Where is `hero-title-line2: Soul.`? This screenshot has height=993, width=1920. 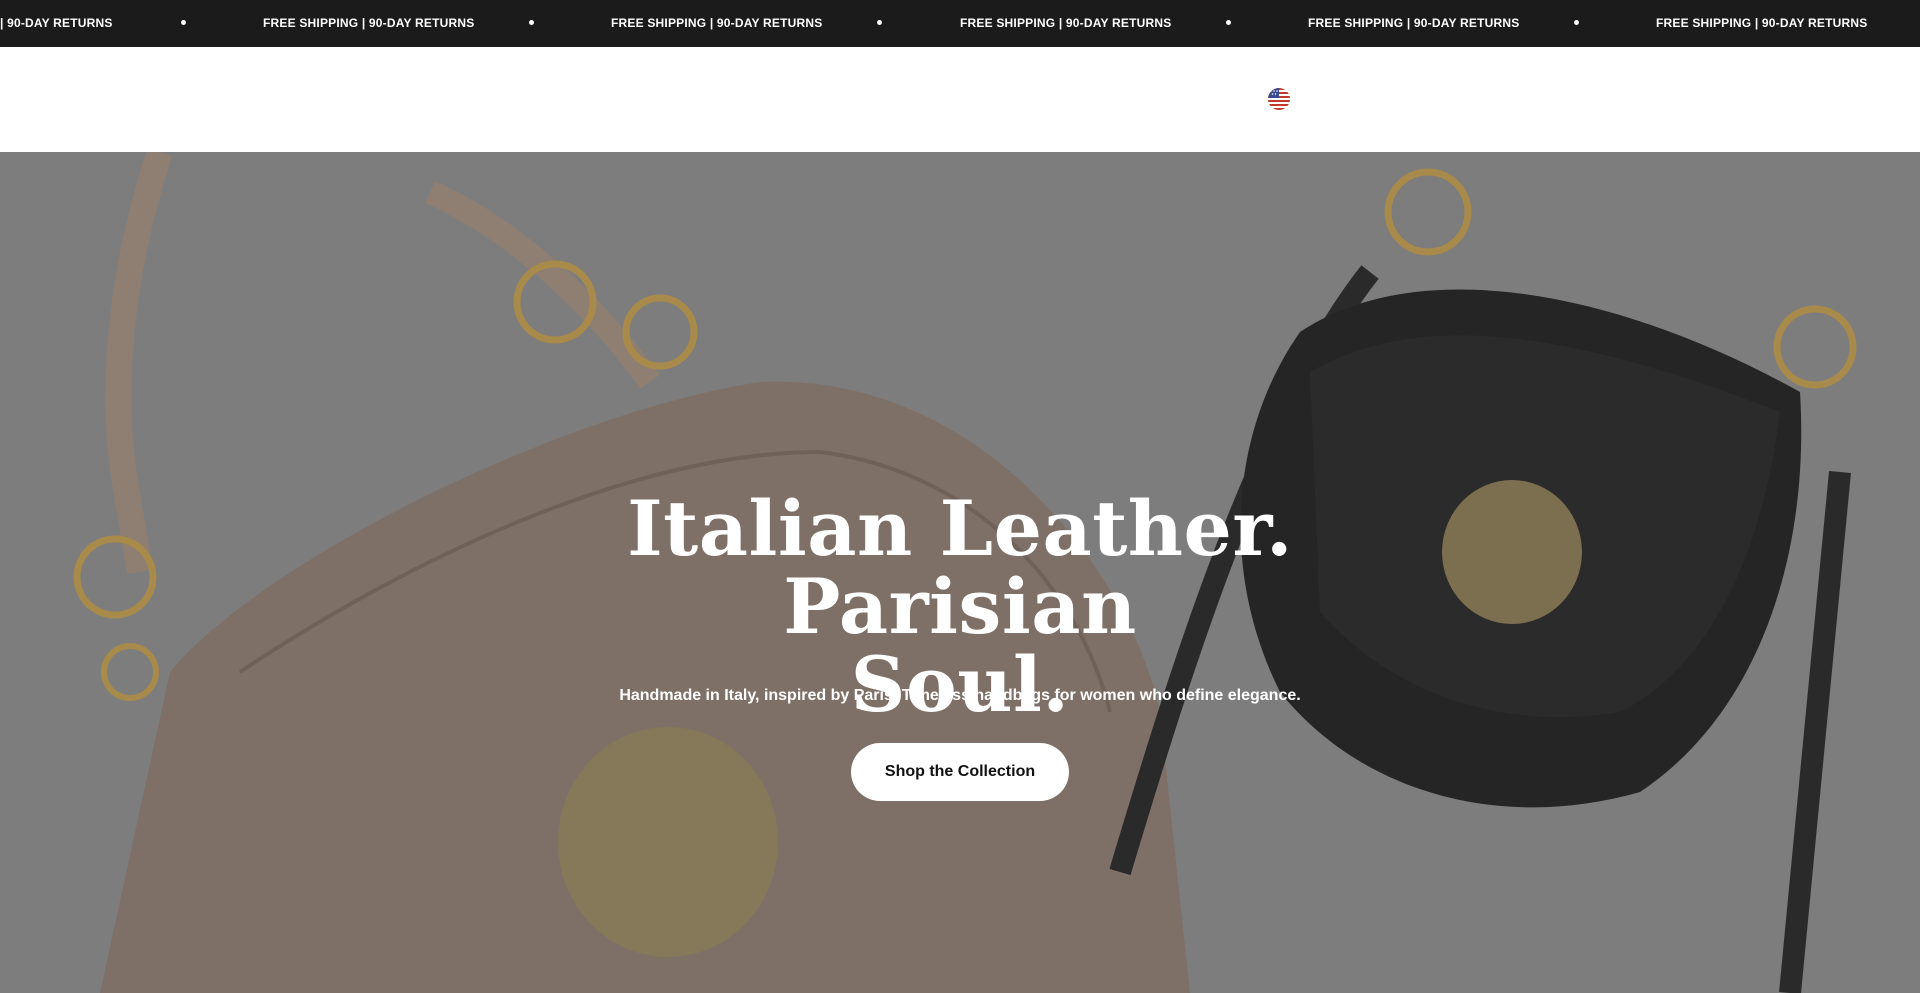 hero-title-line2: Soul. is located at coordinates (960, 684).